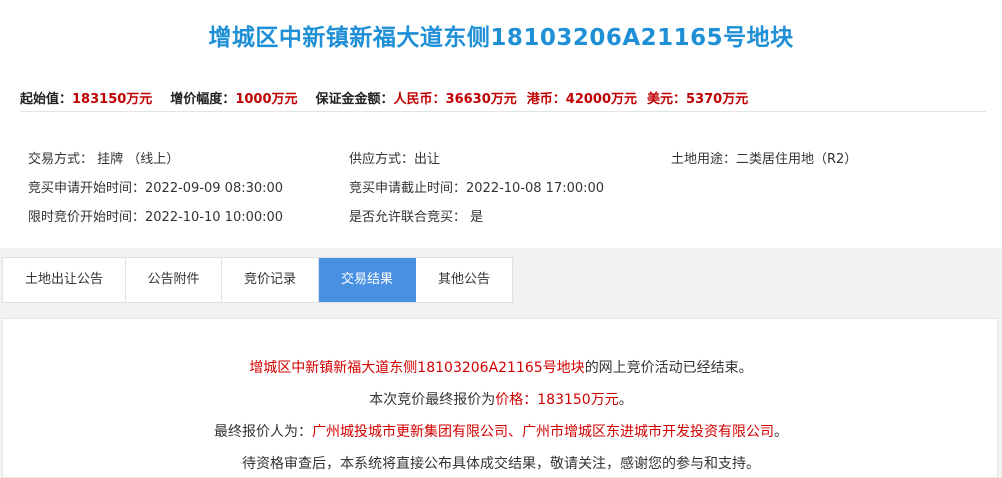 Image resolution: width=1002 pixels, height=478 pixels. Describe the element at coordinates (501, 38) in the screenshot. I see `page-title: 增城区中新镇新福大道东侧18103206A21165号地块` at that location.